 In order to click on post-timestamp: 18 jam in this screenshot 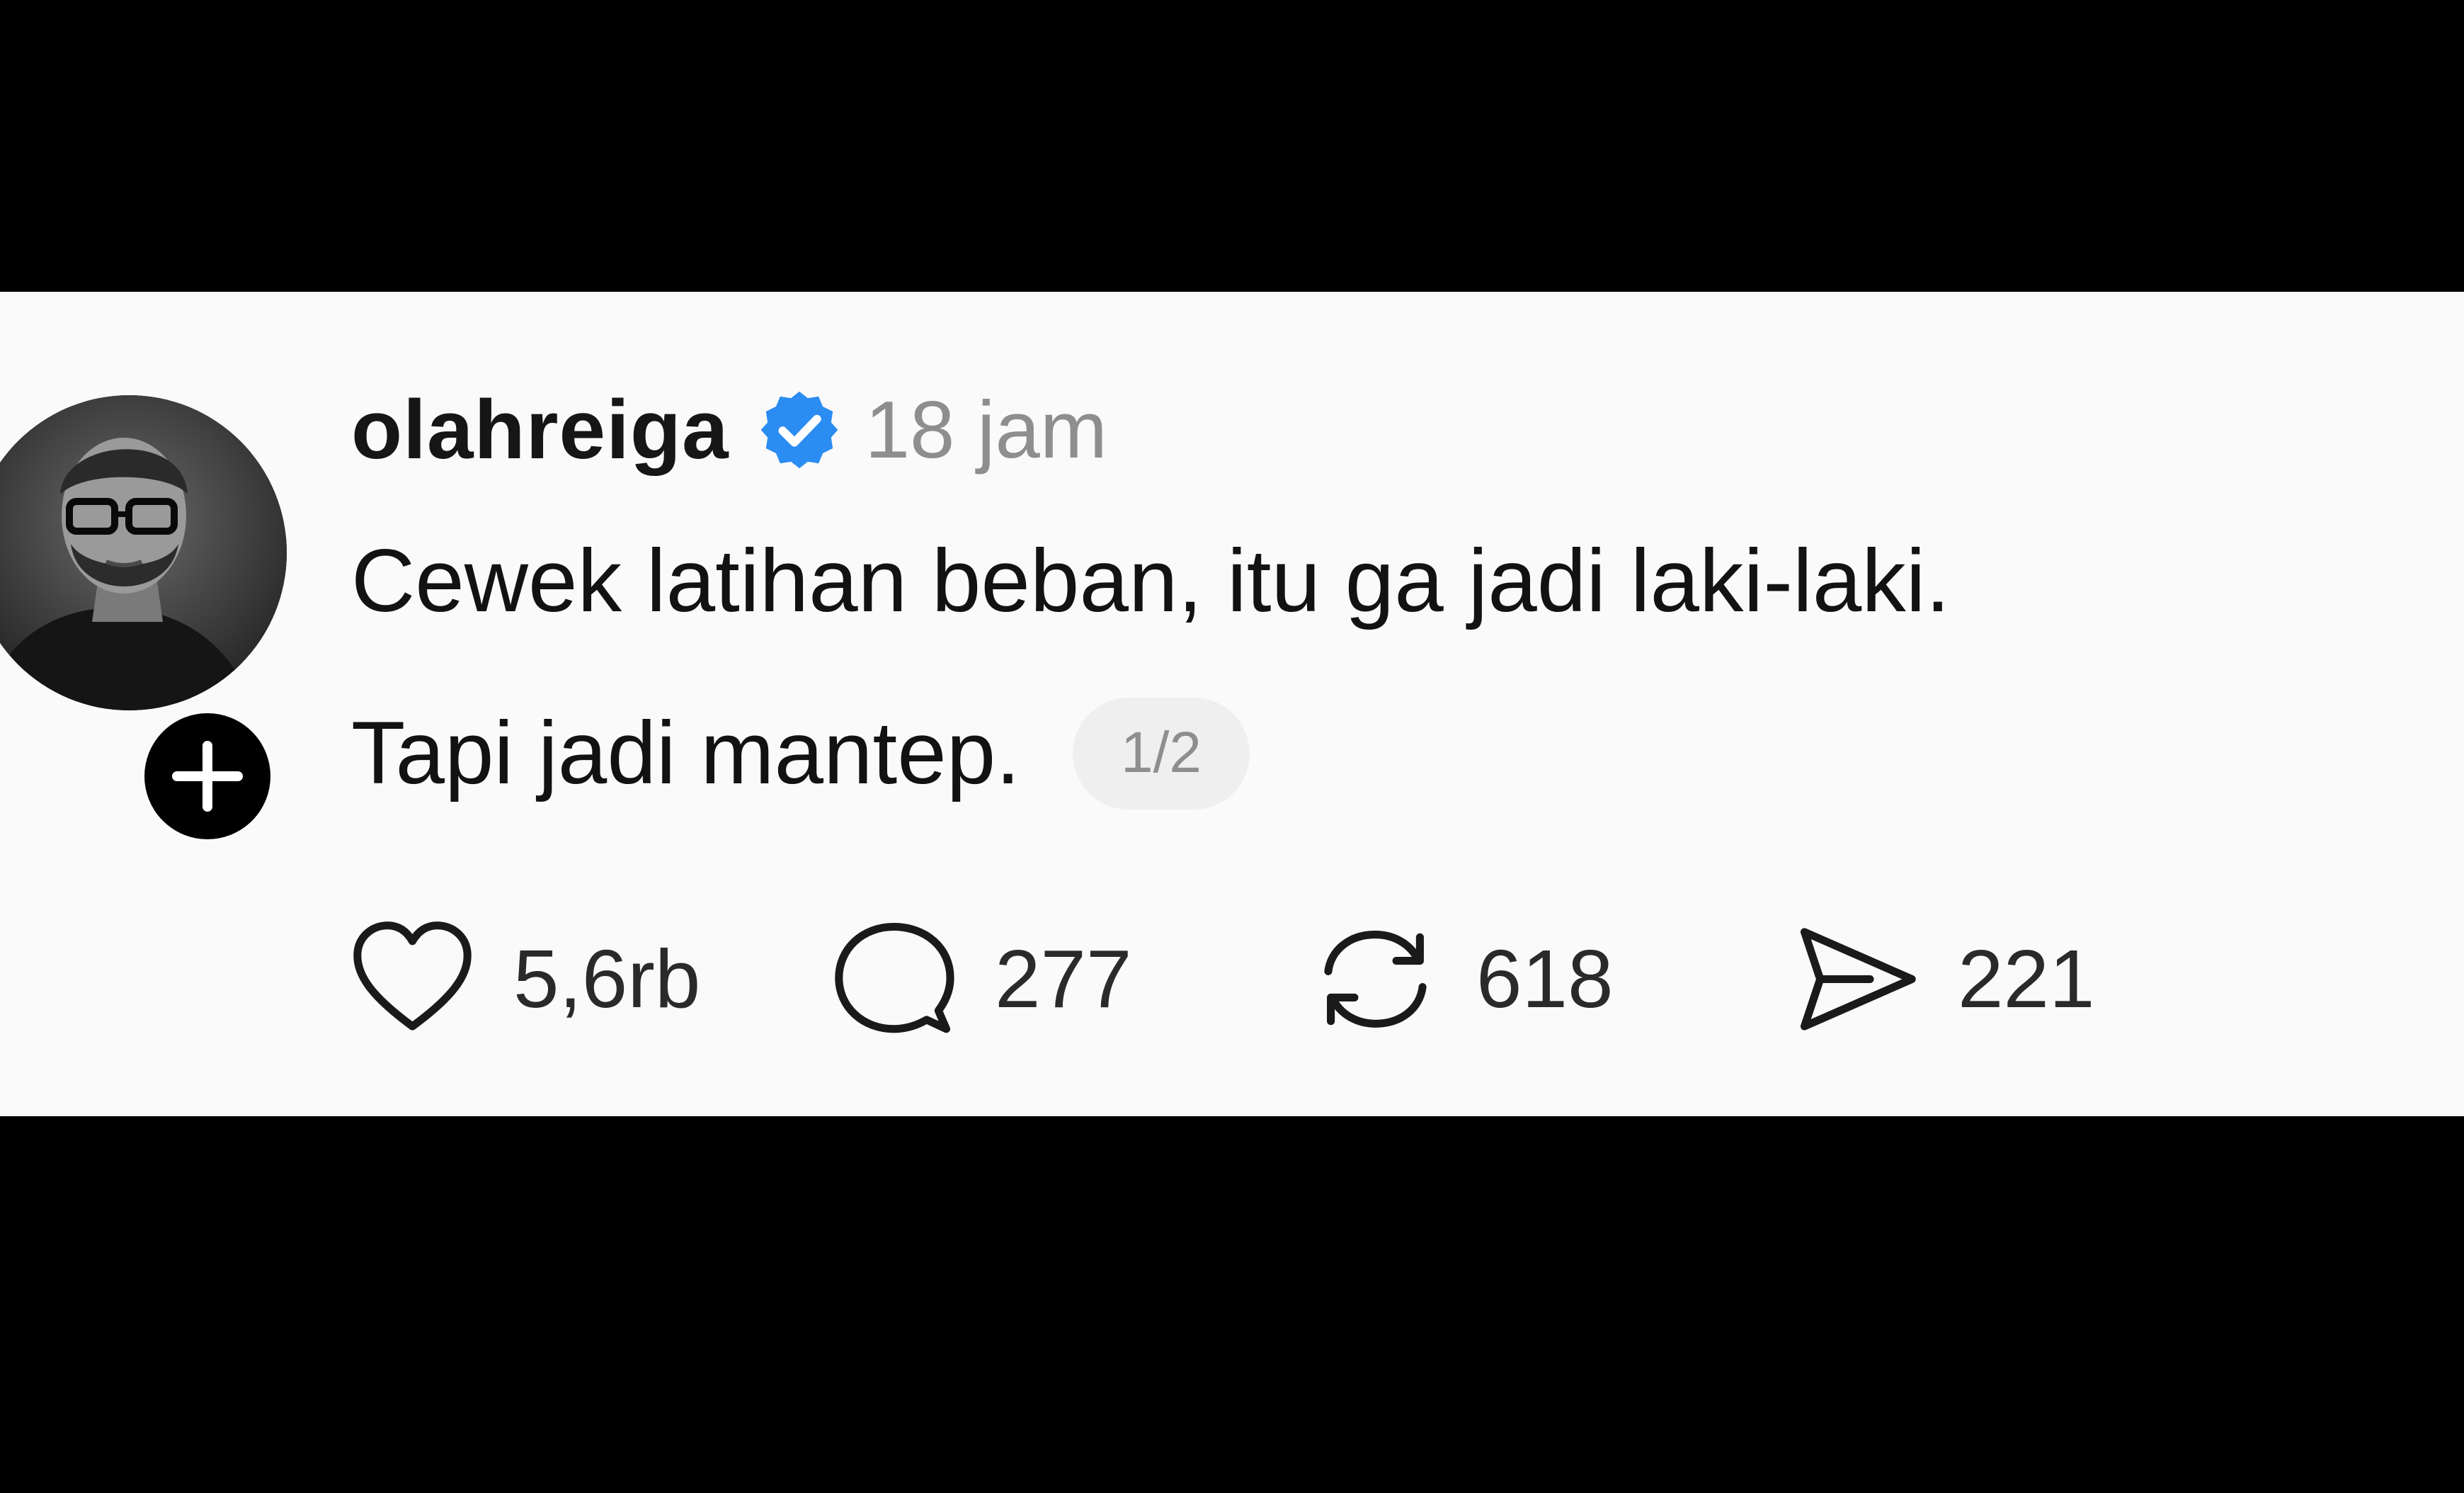, I will do `click(986, 430)`.